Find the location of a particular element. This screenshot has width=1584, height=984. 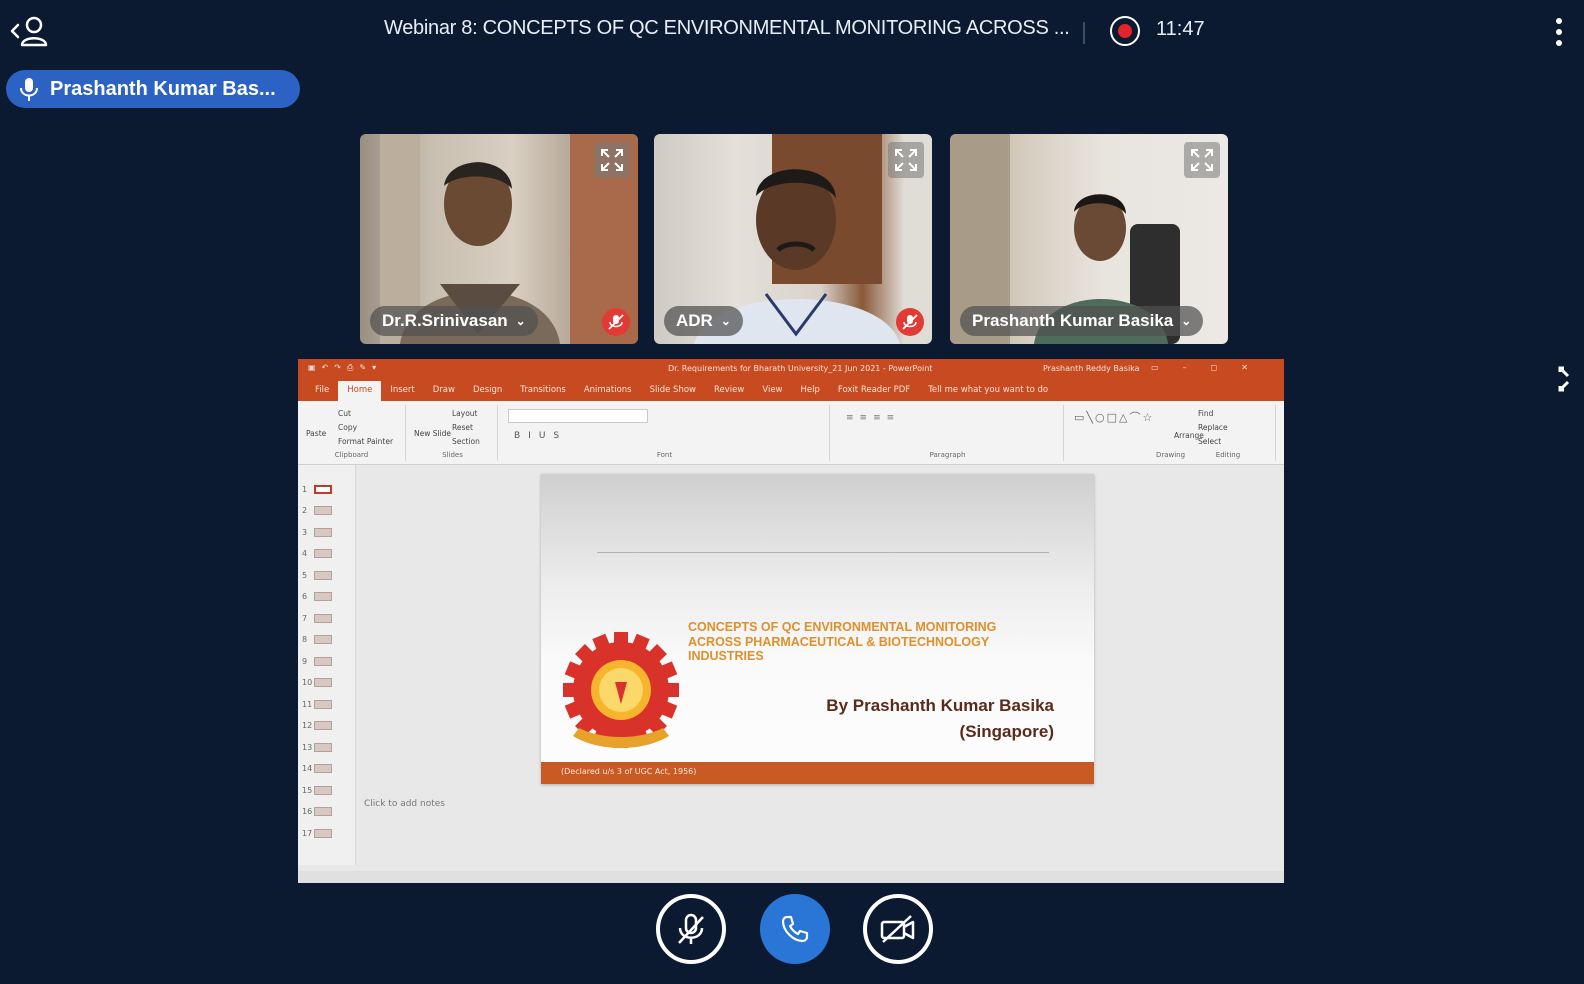

ppt-tab-active: Home is located at coordinates (360, 391).